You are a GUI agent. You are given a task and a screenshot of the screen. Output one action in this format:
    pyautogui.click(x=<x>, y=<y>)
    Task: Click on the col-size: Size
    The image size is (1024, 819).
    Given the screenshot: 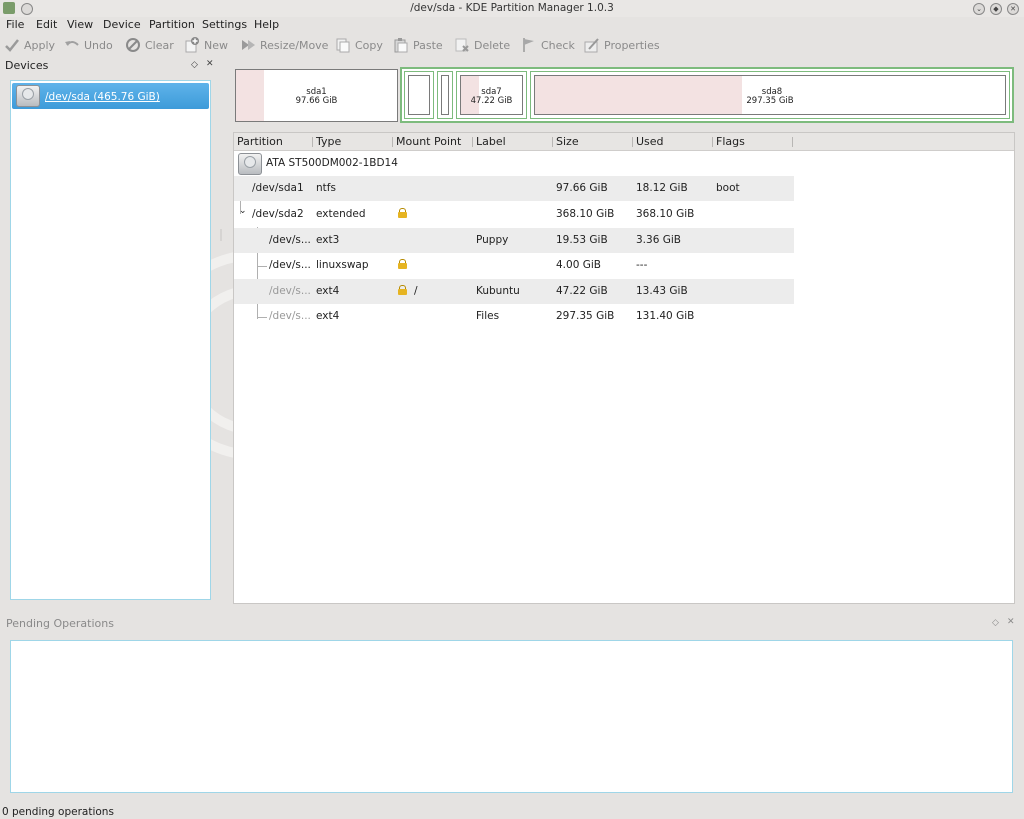 What is the action you would take?
    pyautogui.click(x=567, y=141)
    